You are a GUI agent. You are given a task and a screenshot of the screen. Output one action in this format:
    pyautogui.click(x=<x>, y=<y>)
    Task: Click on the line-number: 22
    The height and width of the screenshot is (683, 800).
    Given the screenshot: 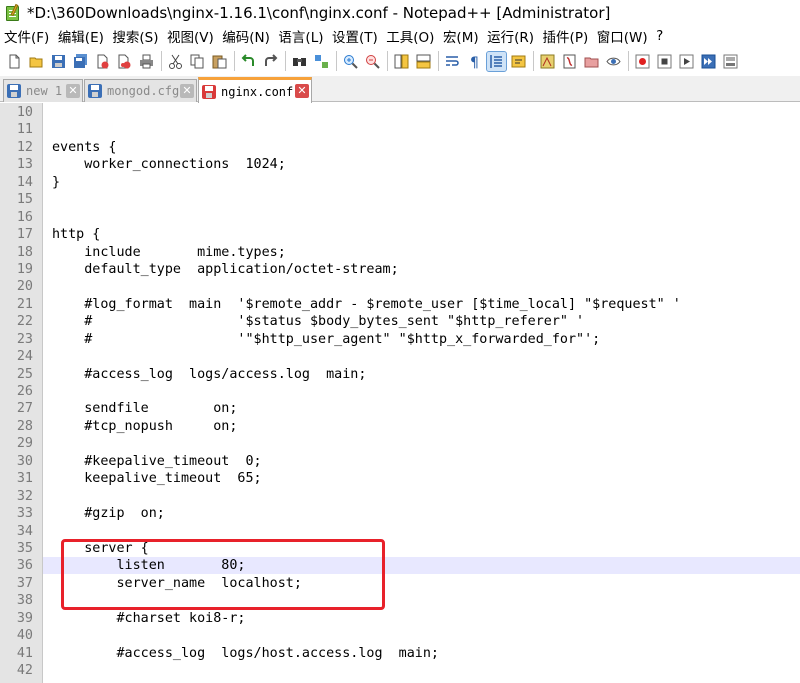 What is the action you would take?
    pyautogui.click(x=24, y=322)
    